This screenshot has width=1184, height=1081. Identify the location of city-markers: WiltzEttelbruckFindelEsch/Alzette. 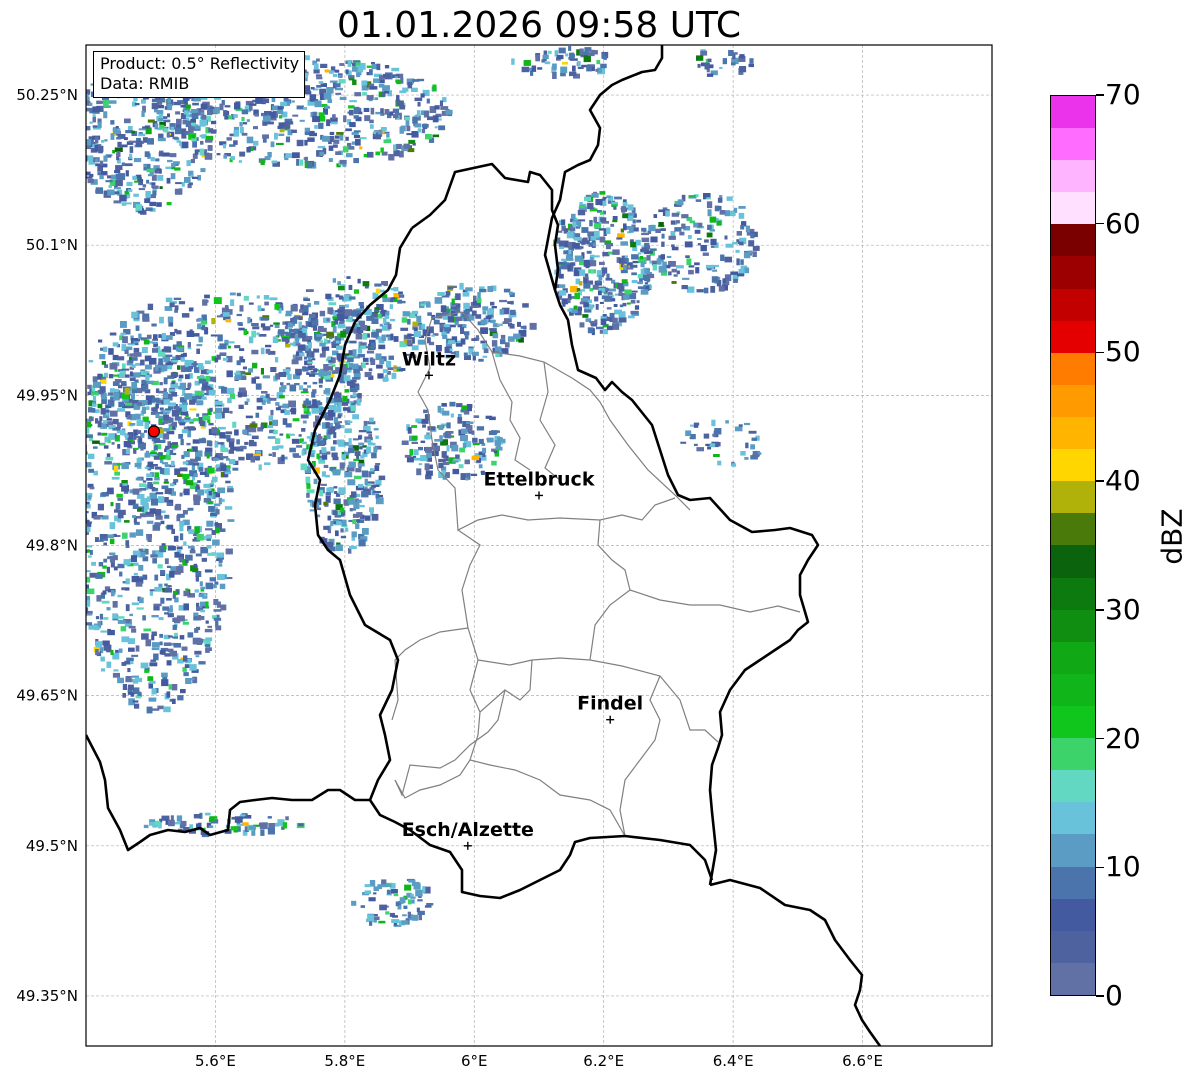
(522, 599).